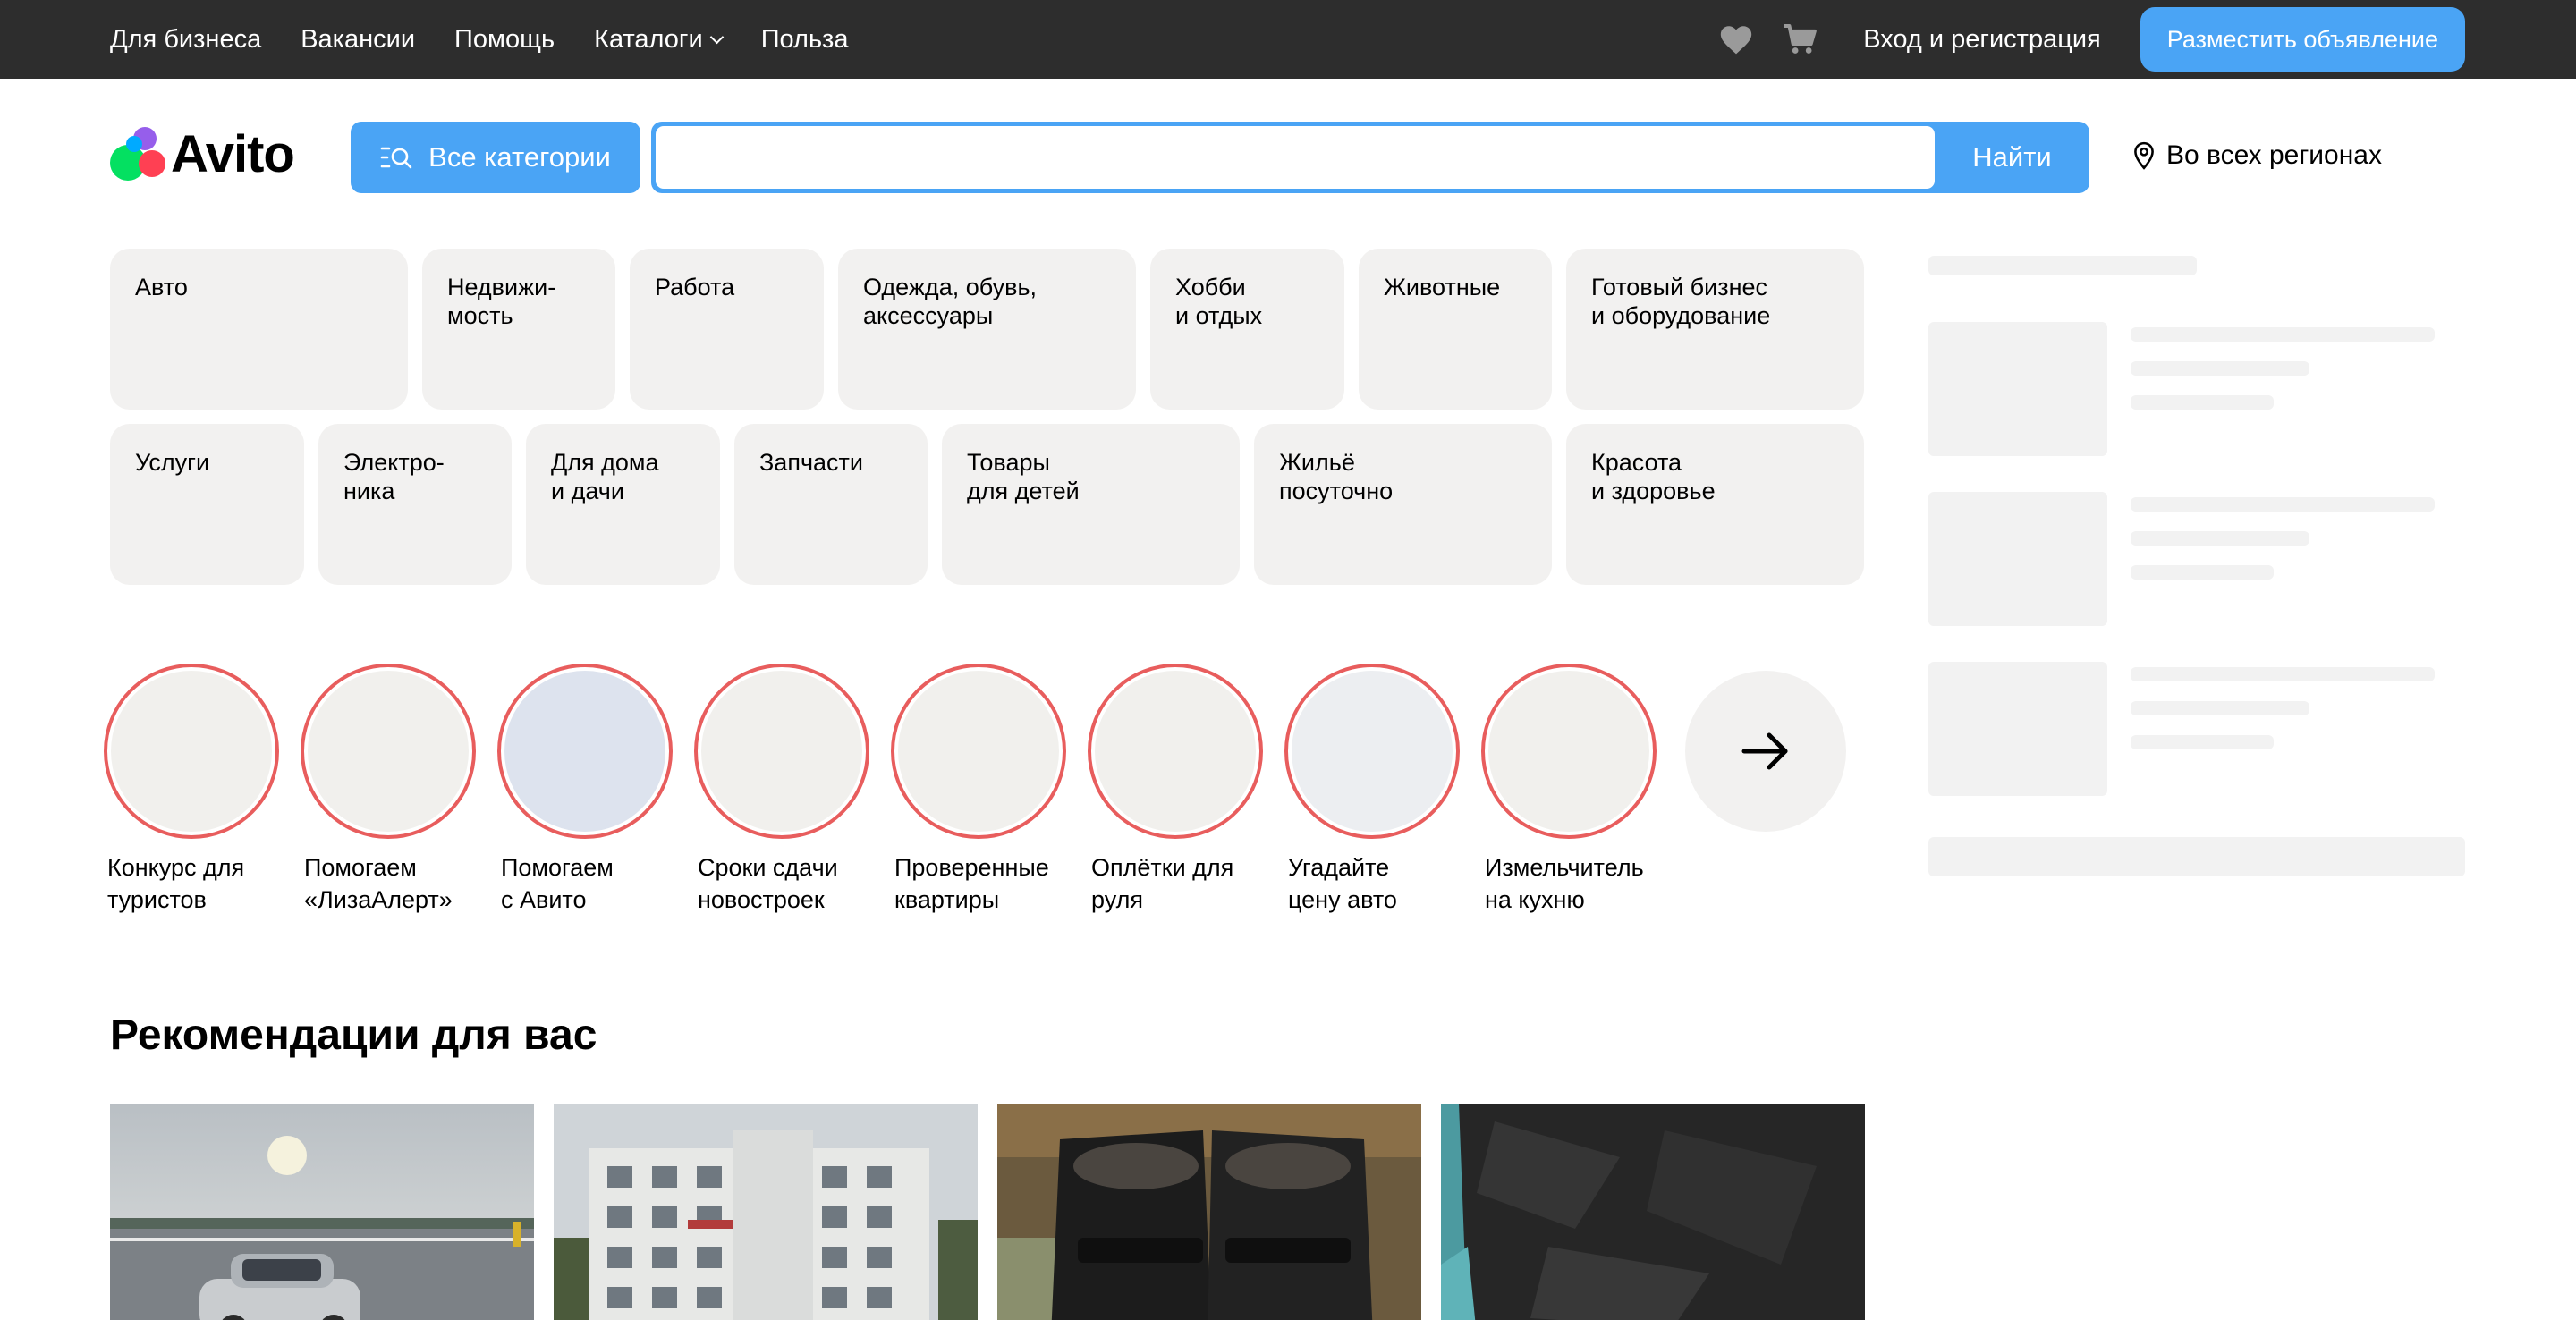 Image resolution: width=2576 pixels, height=1320 pixels. I want to click on category-tile-daily-rent: Жильё посуточно, so click(1403, 504).